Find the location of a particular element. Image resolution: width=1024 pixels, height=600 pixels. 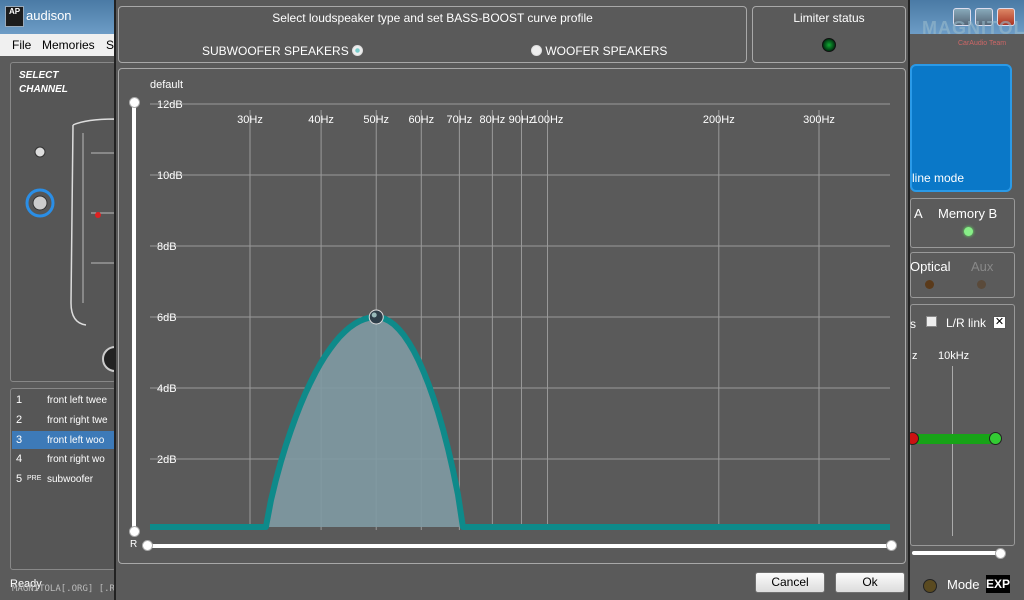

y-tick-label: 12dB is located at coordinates (170, 105).